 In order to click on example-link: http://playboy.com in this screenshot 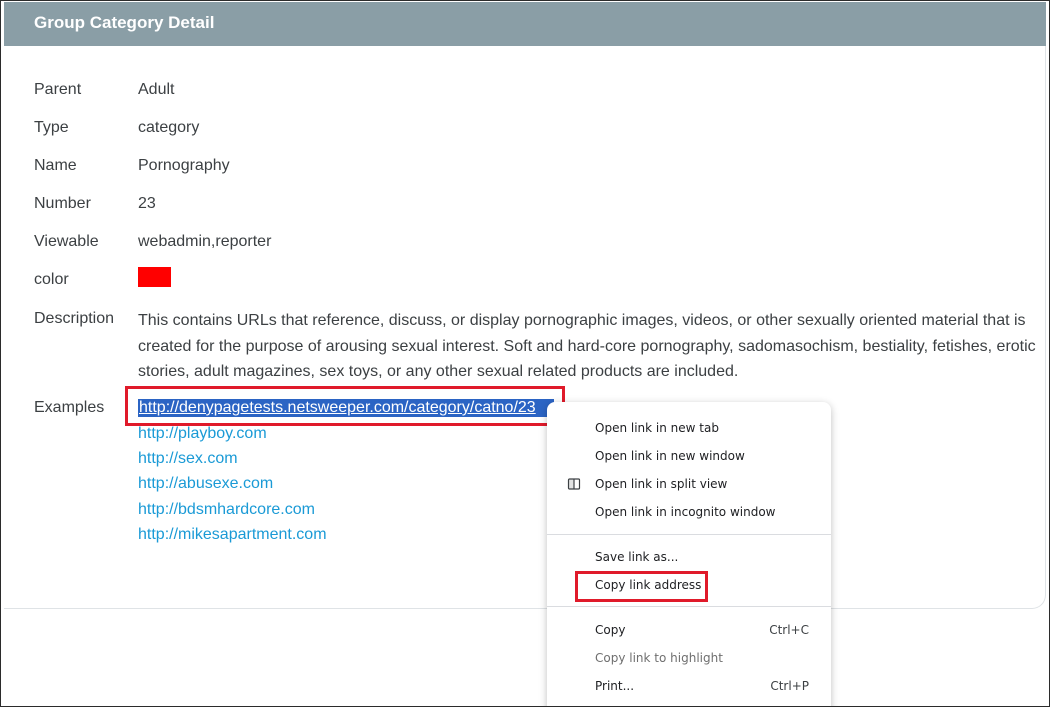, I will do `click(202, 434)`.